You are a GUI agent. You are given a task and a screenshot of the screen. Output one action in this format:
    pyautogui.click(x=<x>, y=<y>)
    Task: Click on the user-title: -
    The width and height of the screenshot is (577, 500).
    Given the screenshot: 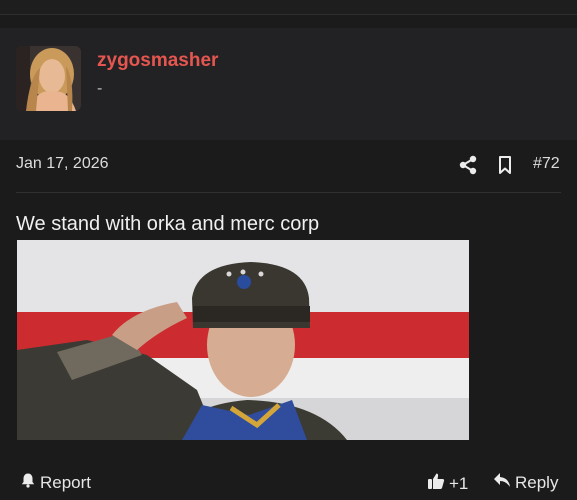 What is the action you would take?
    pyautogui.click(x=100, y=88)
    